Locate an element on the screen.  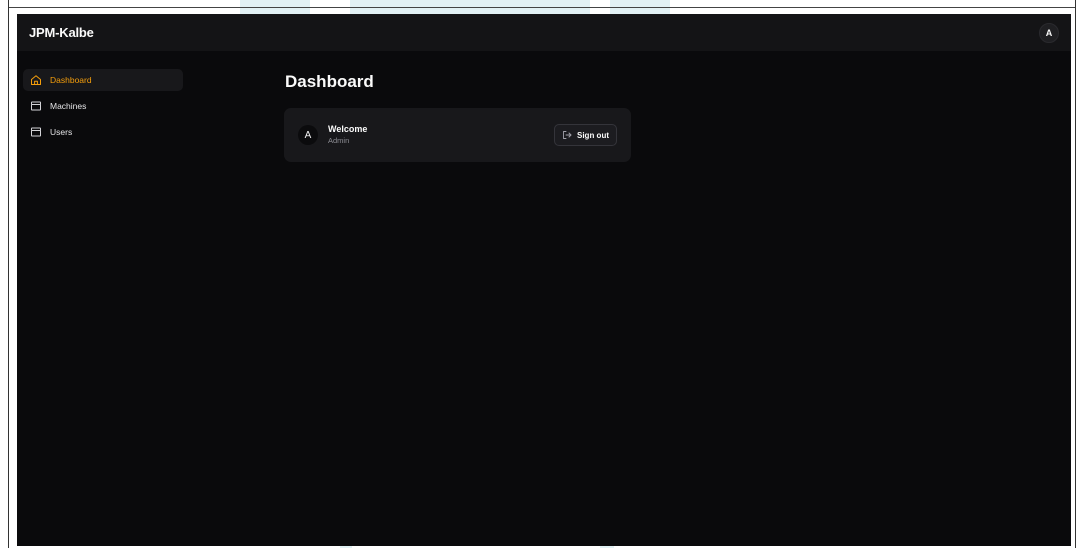
welcome-card: A Welcome Admin Sign out is located at coordinates (457, 135).